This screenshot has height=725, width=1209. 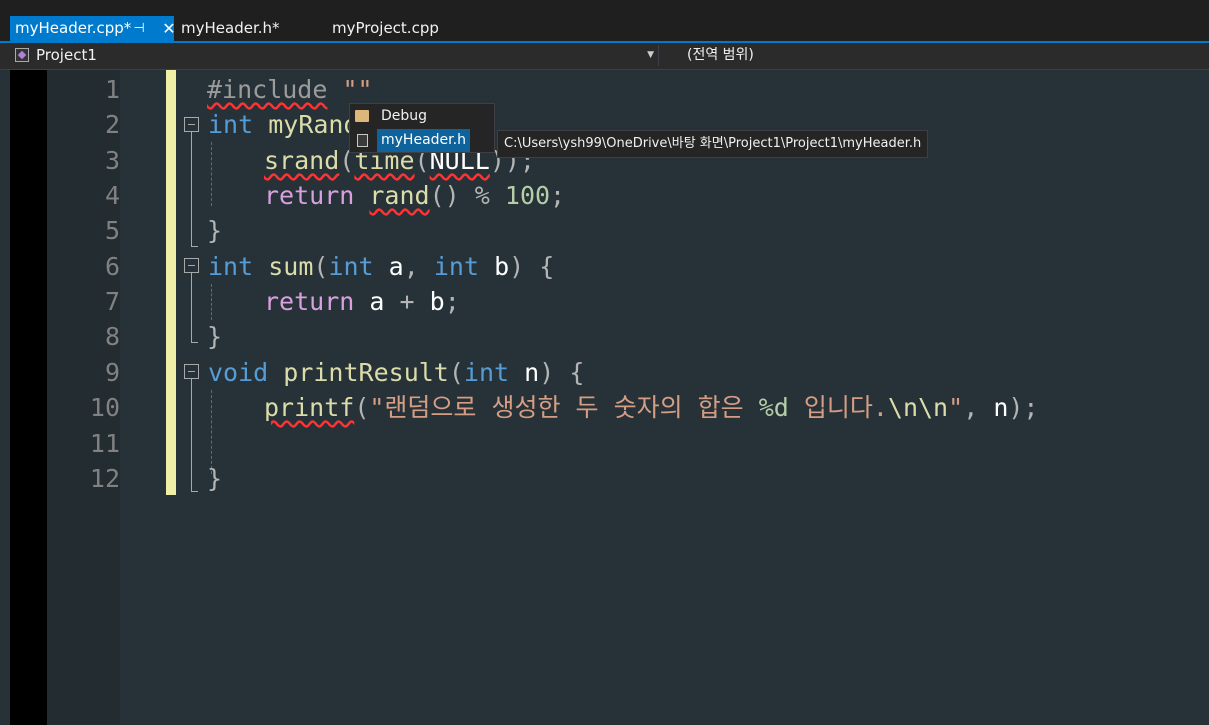 What do you see at coordinates (362, 140) in the screenshot?
I see `header-file-icon` at bounding box center [362, 140].